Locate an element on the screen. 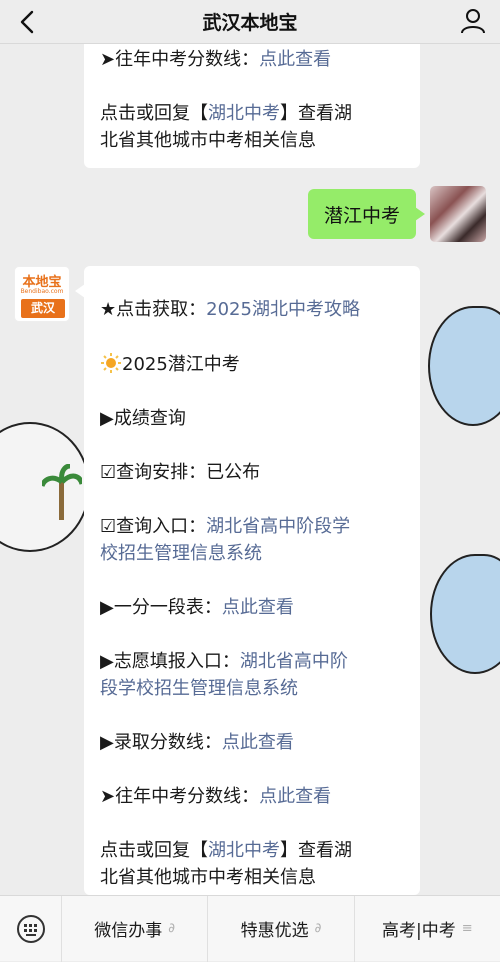 The image size is (500, 962). bottom-menu-bar: 微信办事 ∂ 特惠优选 ∂ 高考|中考 ≡ is located at coordinates (250, 928).